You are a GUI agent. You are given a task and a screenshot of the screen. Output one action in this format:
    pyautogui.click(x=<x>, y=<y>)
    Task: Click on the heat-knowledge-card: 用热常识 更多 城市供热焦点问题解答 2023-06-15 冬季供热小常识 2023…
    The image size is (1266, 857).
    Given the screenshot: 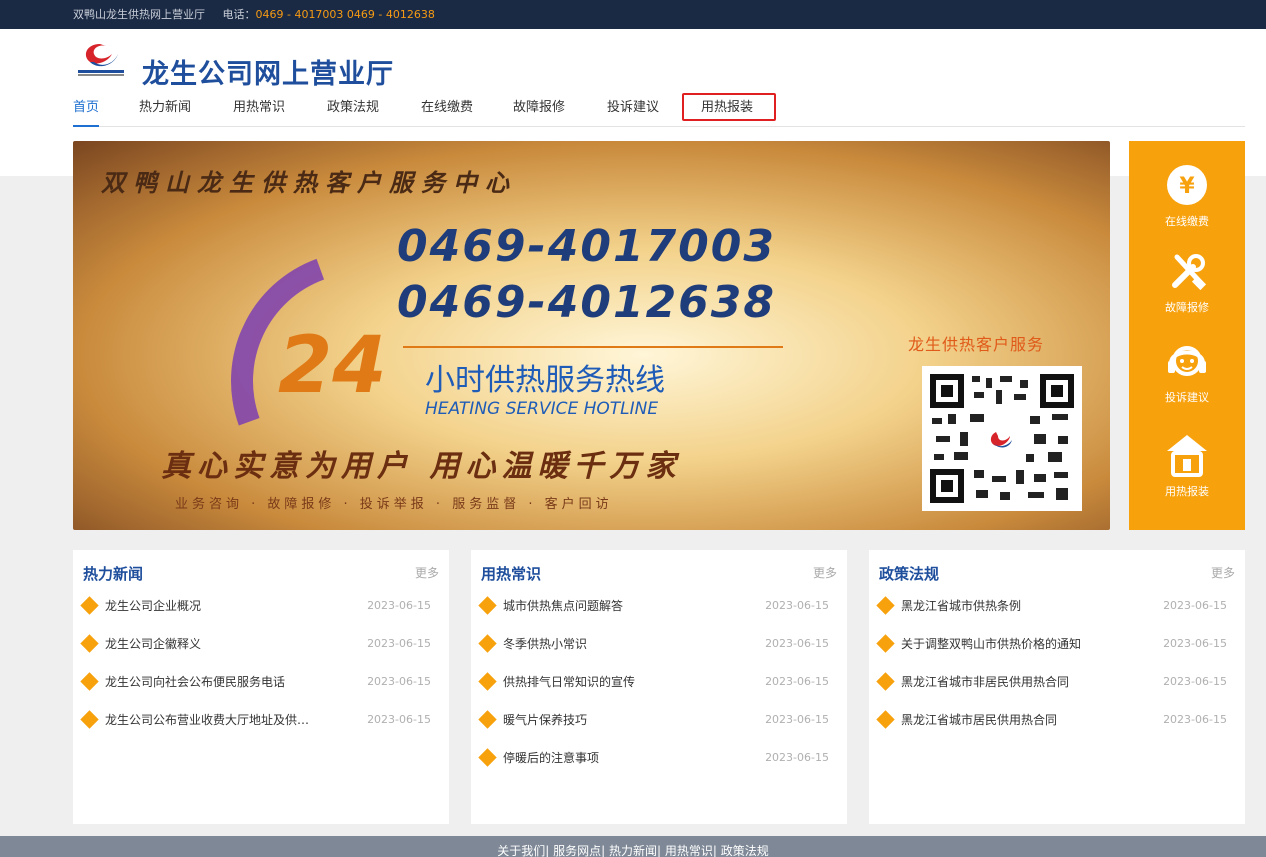 What is the action you would take?
    pyautogui.click(x=659, y=687)
    